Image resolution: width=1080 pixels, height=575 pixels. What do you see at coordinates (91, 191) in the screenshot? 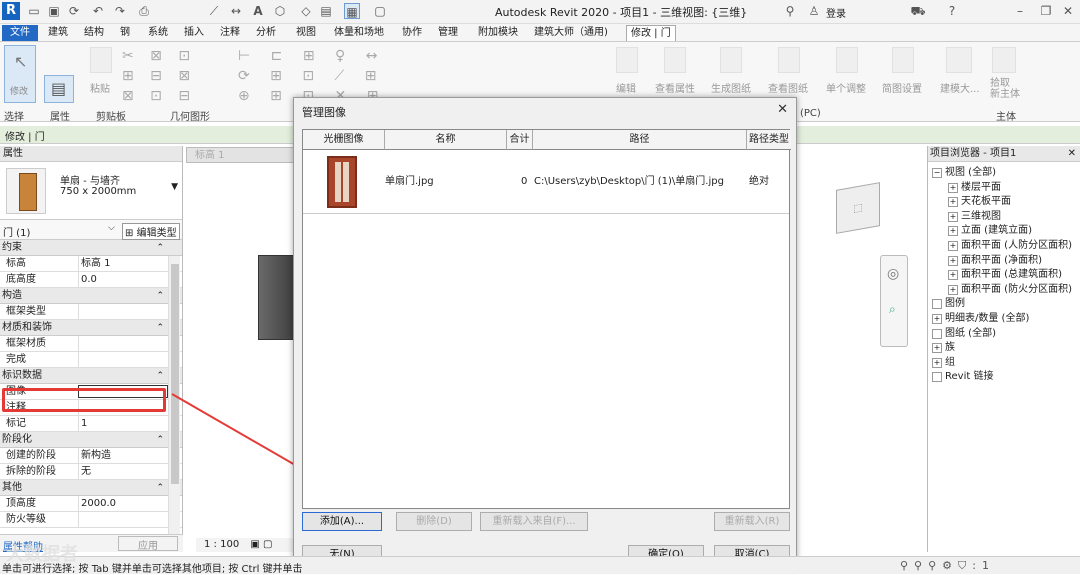
I see `type-selector: 单扇 - 与墙齐 750 x 2000mm ▼` at bounding box center [91, 191].